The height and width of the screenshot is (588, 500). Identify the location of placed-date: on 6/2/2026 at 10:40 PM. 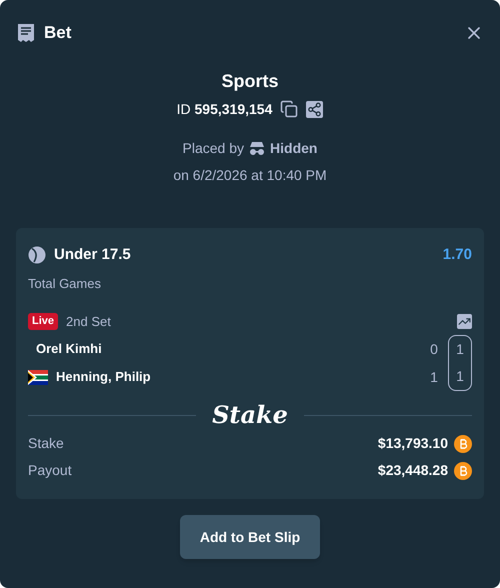
(250, 175).